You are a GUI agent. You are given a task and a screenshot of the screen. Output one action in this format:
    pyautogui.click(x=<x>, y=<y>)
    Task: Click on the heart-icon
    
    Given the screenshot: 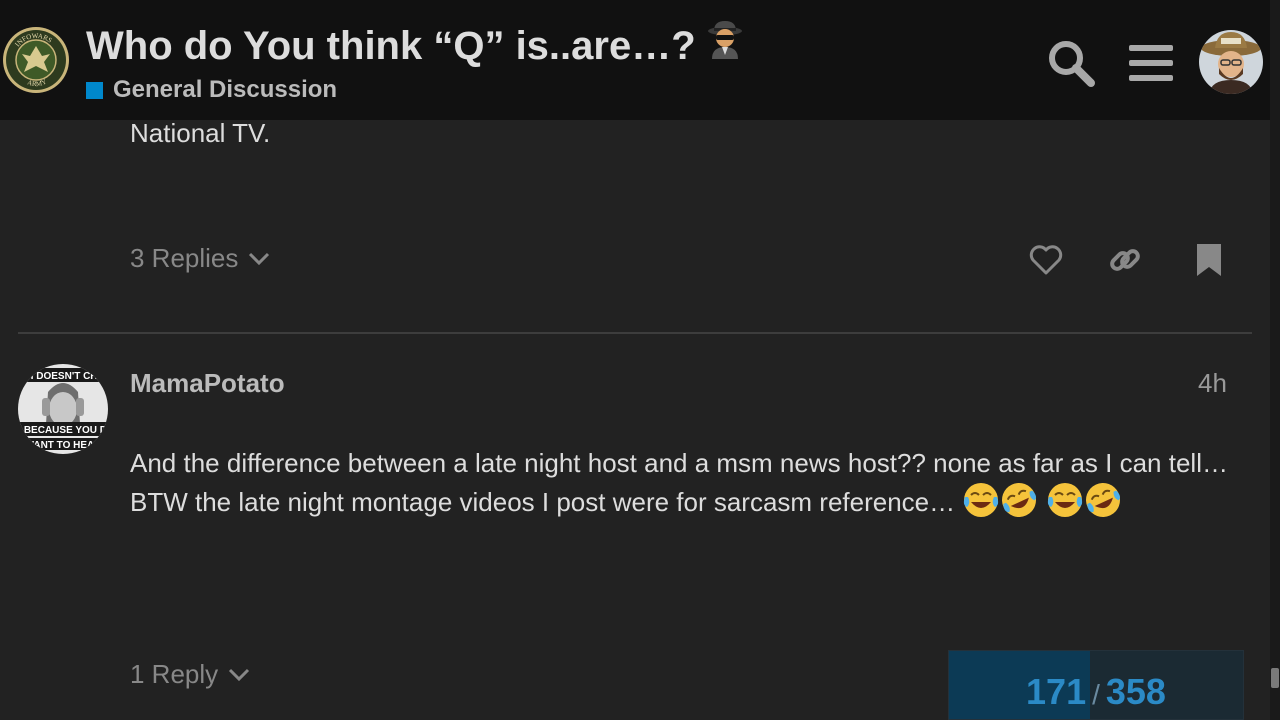 What is the action you would take?
    pyautogui.click(x=1046, y=260)
    